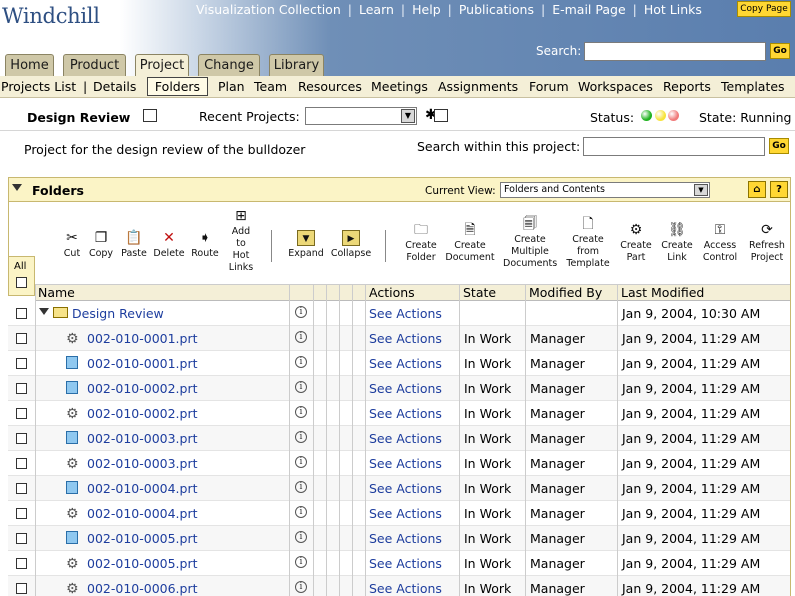 The height and width of the screenshot is (596, 795). What do you see at coordinates (142, 588) in the screenshot?
I see `item-name-link: 002-010-0006.prt` at bounding box center [142, 588].